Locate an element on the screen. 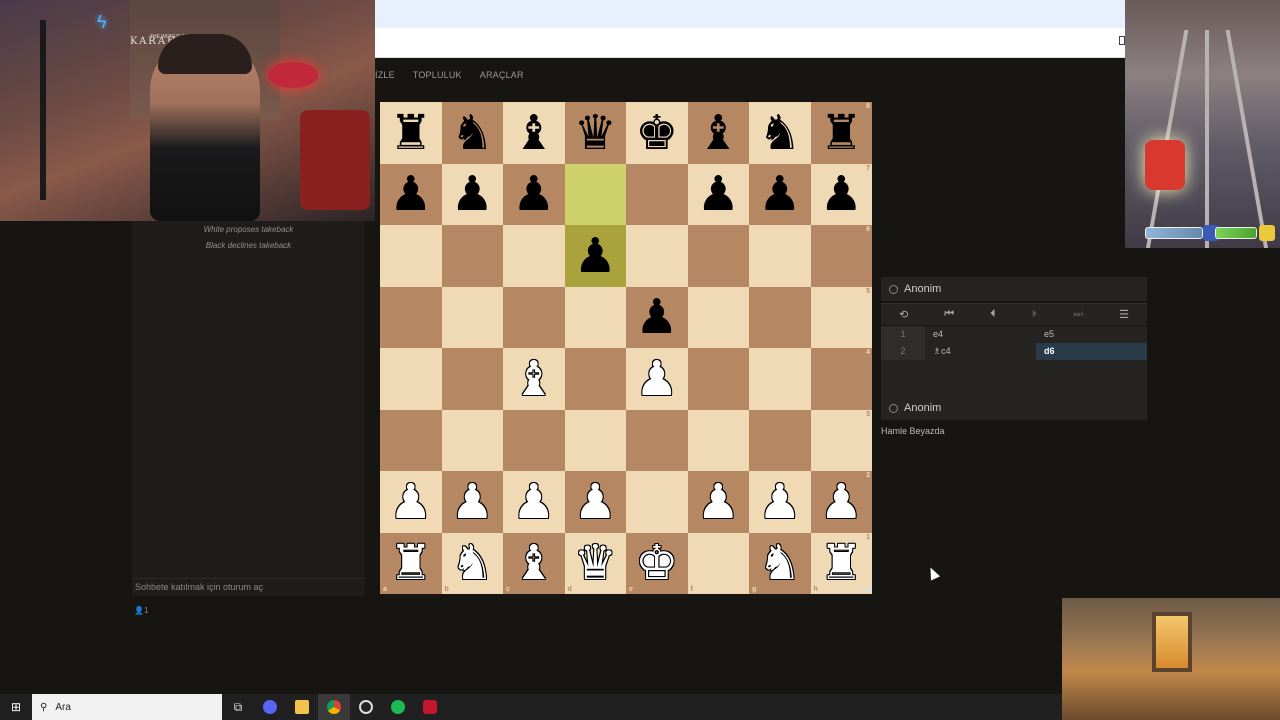 The width and height of the screenshot is (1280, 720). square-a1: ♜ a is located at coordinates (411, 563).